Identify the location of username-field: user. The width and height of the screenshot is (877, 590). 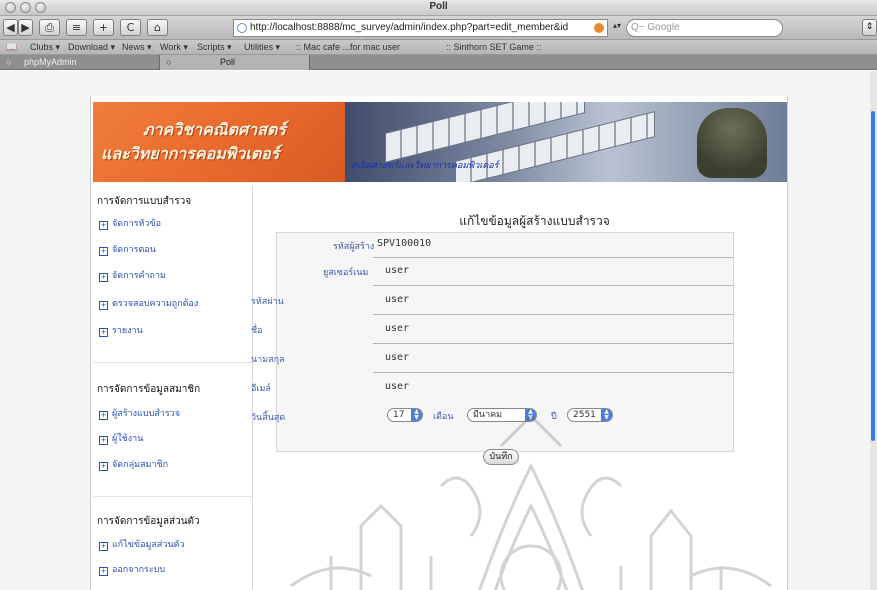
(397, 270).